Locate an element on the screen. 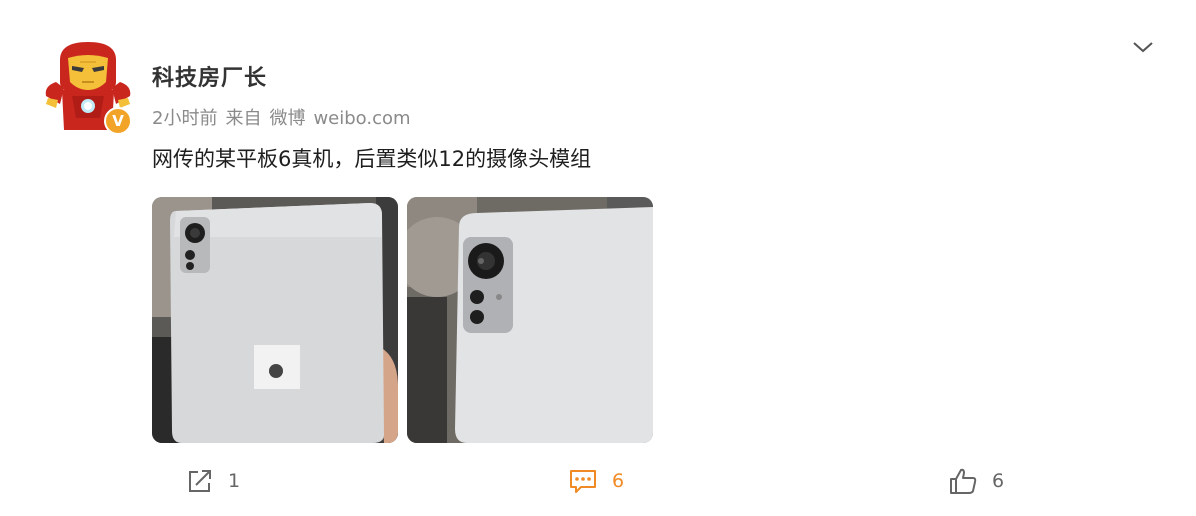  source-domain: weibo.com is located at coordinates (361, 118).